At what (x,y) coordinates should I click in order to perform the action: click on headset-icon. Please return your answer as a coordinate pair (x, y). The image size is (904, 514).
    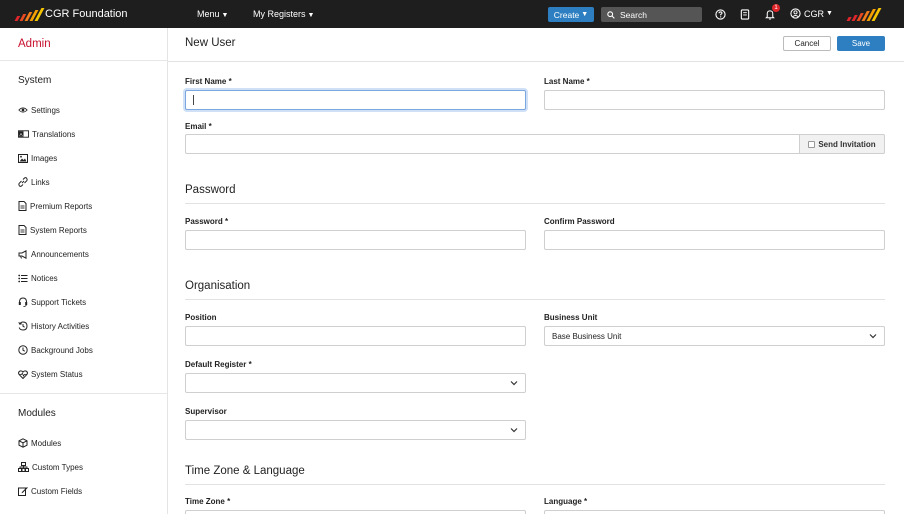
    Looking at the image, I should click on (23, 302).